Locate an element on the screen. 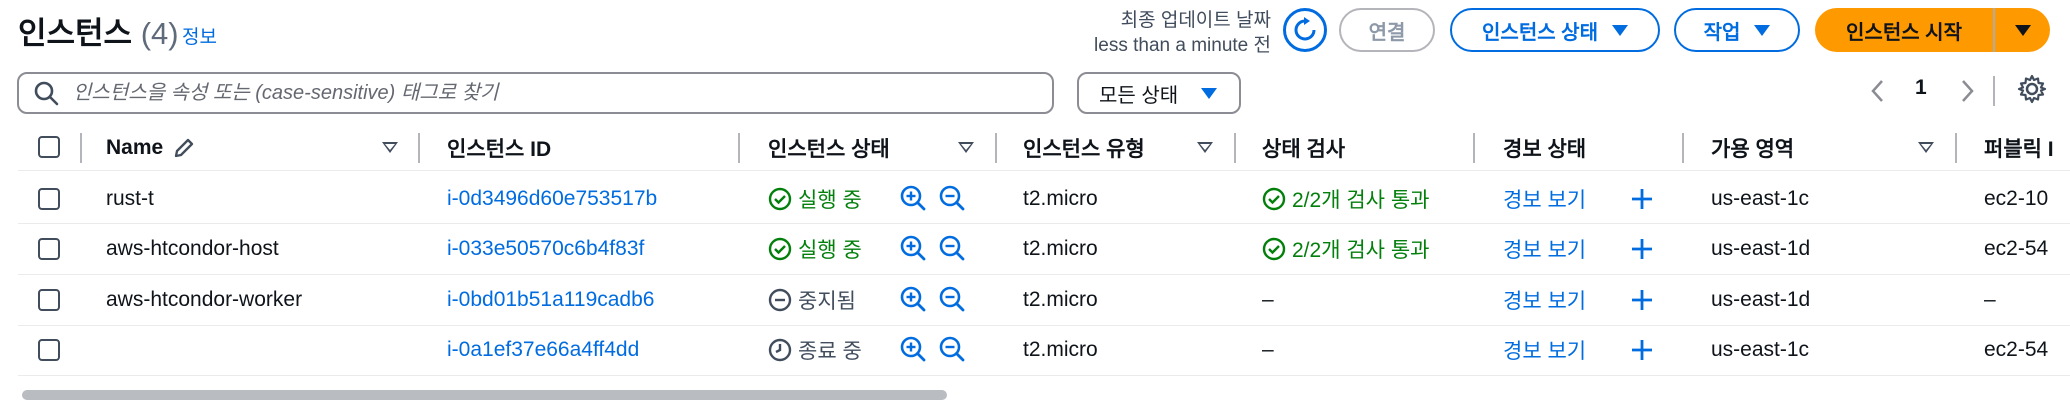 The width and height of the screenshot is (2070, 400). launch-instance-button: 인스턴스 시작 is located at coordinates (1904, 30).